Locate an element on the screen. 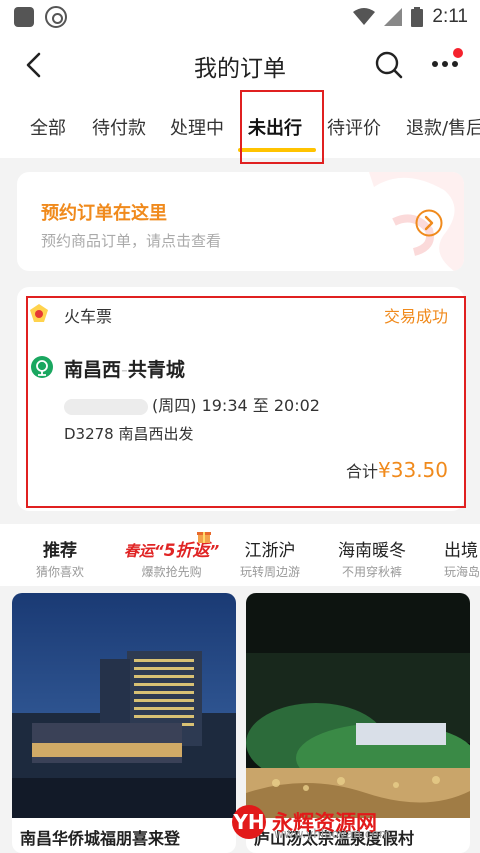  tab-all: 全部 is located at coordinates (48, 127).